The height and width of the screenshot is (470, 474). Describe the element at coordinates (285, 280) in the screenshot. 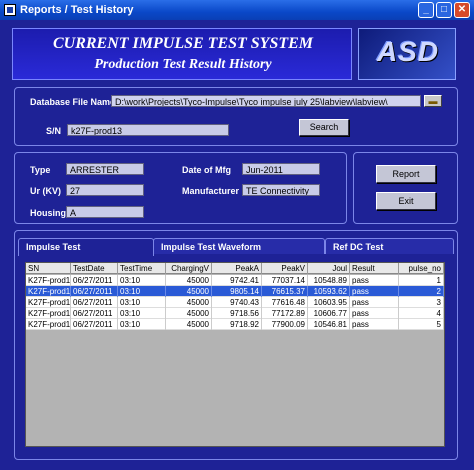

I see `table-cell: 77037.14` at that location.